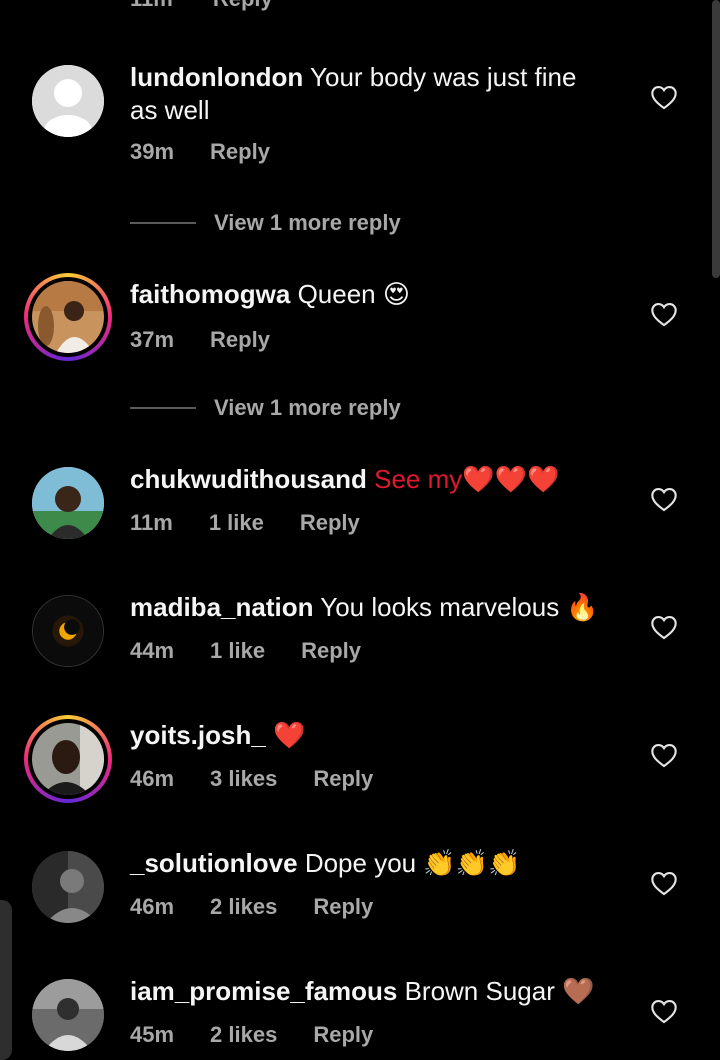 The height and width of the screenshot is (1060, 720). What do you see at coordinates (210, 294) in the screenshot?
I see `comment-username: faithomogwa` at bounding box center [210, 294].